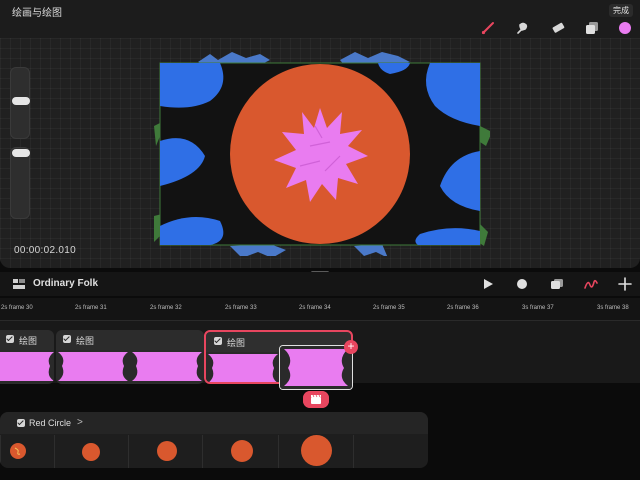 The image size is (640, 480). I want to click on group-red-circle: Red Circle >, so click(214, 440).